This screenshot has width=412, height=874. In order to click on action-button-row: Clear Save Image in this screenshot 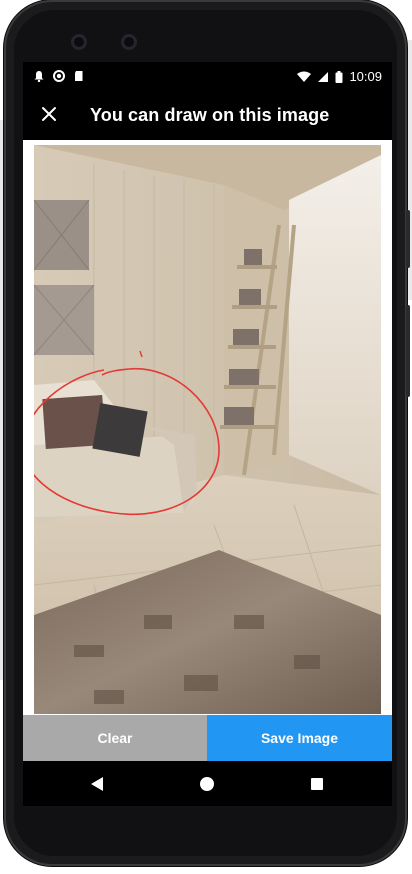, I will do `click(207, 738)`.